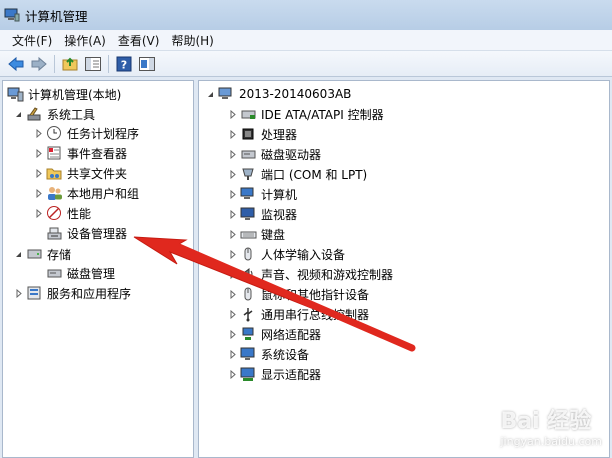 The height and width of the screenshot is (458, 612). I want to click on tree-item-label: 设备管理器, so click(97, 233).